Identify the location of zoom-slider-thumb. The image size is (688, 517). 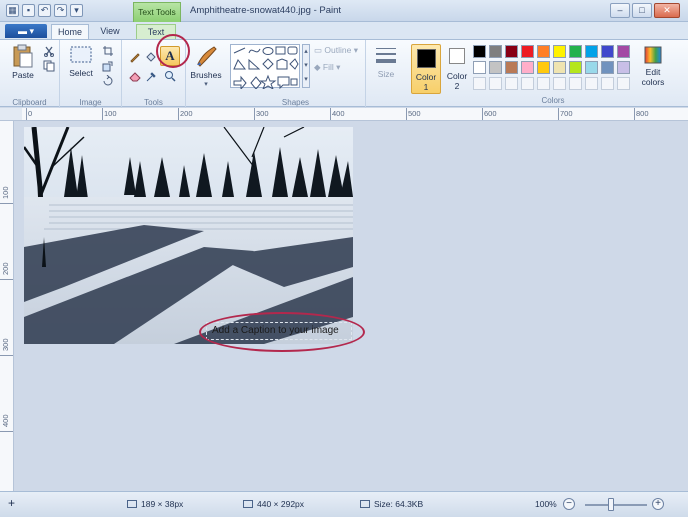
(611, 504).